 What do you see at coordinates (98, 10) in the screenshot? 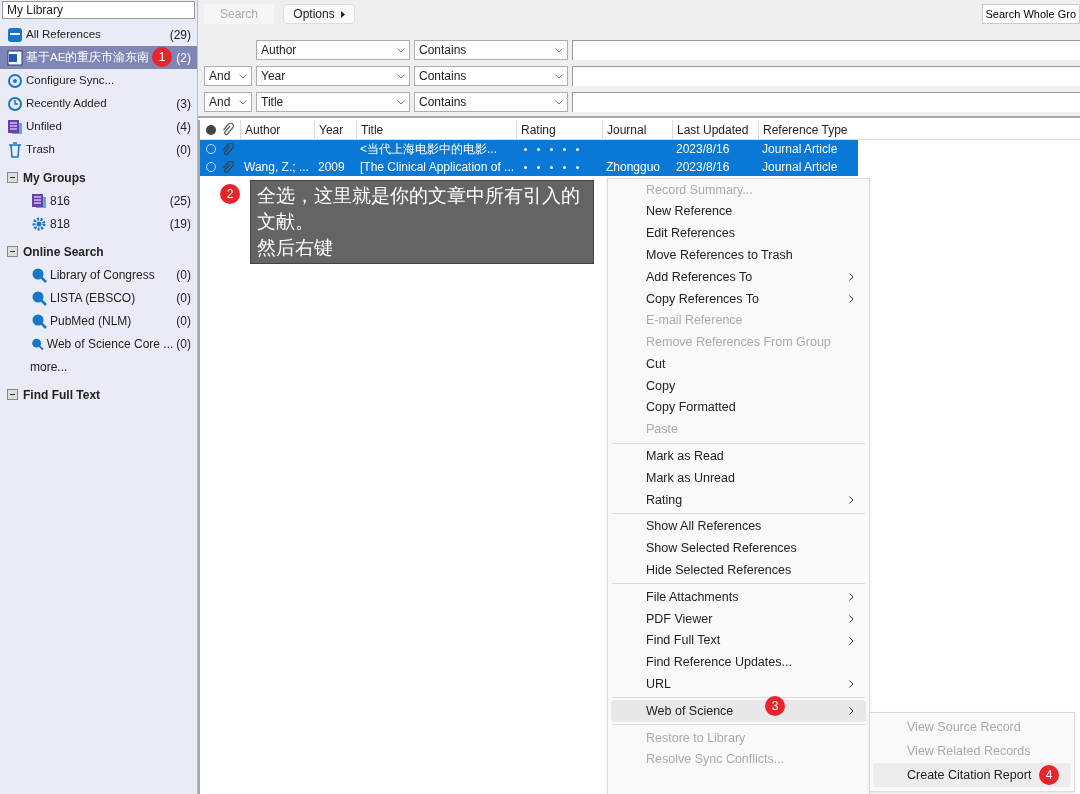
I see `library-field: My Library` at bounding box center [98, 10].